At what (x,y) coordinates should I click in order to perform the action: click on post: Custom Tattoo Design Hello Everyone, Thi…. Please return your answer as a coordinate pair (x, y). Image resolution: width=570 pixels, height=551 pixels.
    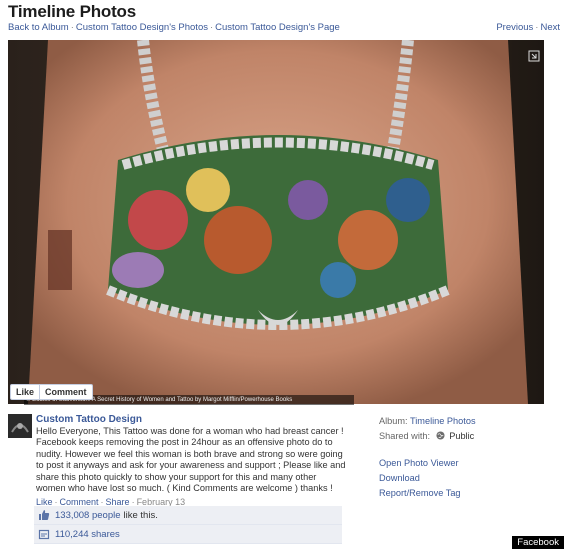
    Looking at the image, I should click on (178, 458).